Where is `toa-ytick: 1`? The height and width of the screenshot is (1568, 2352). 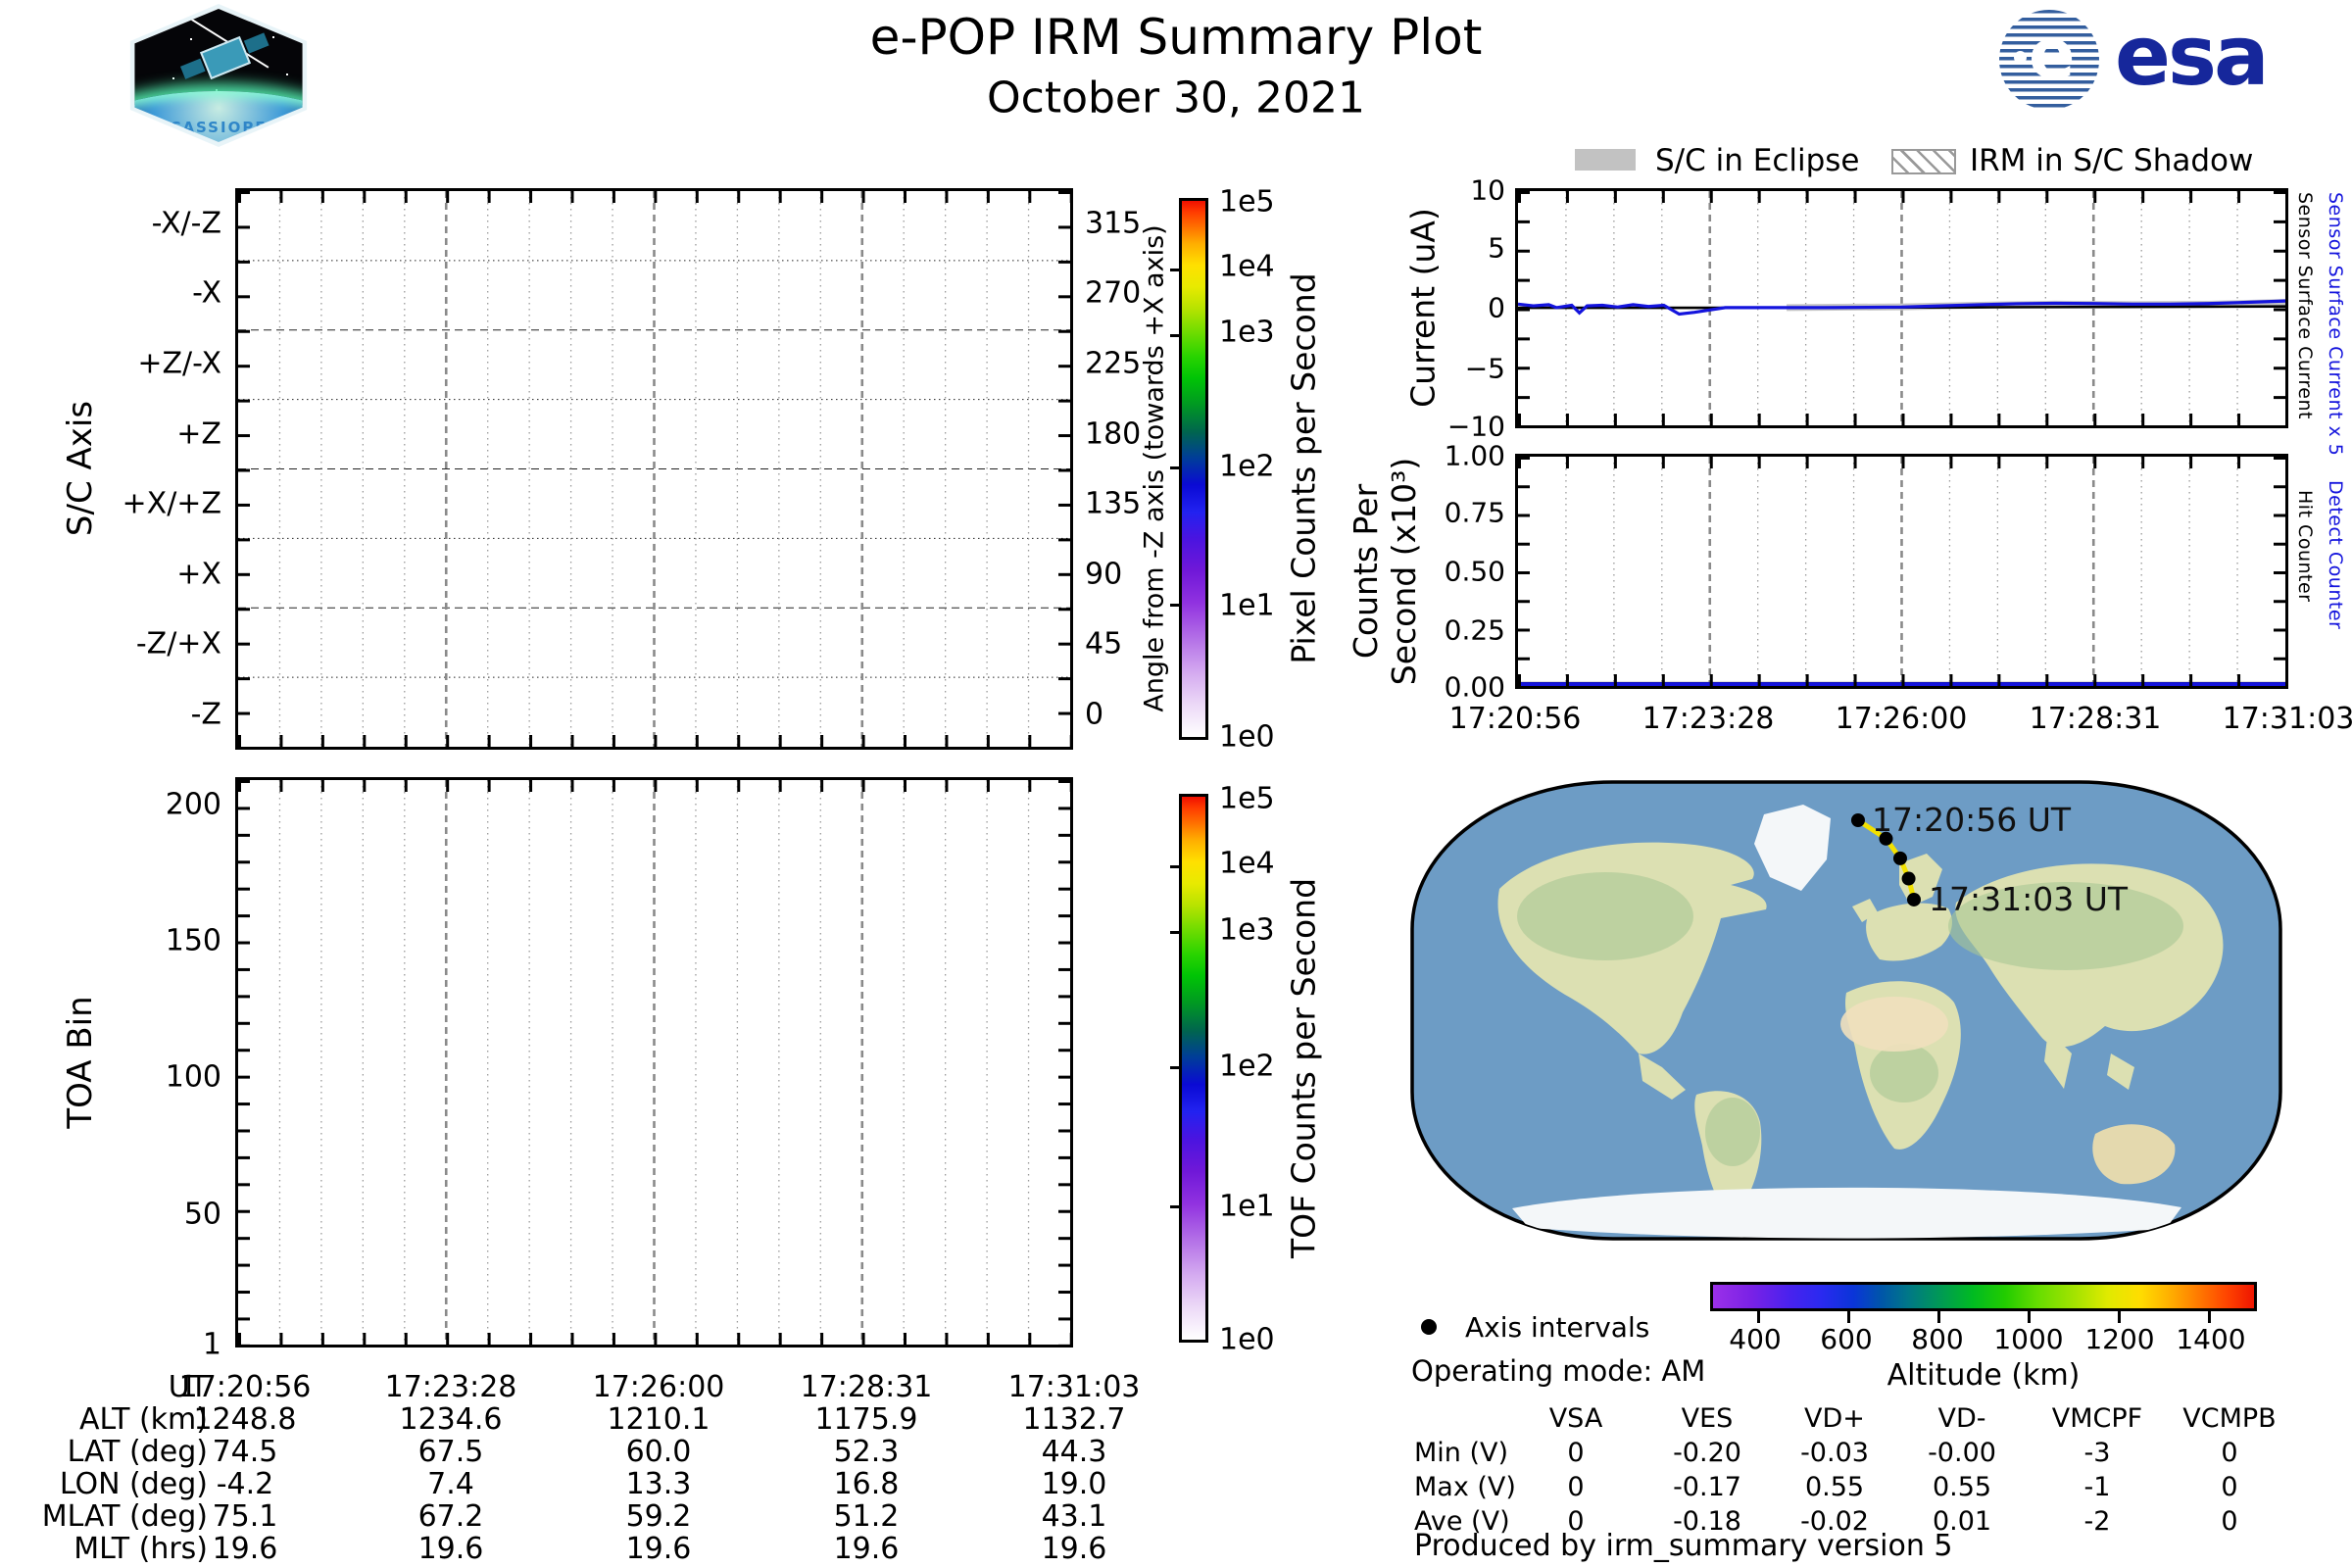
toa-ytick: 1 is located at coordinates (211, 1344).